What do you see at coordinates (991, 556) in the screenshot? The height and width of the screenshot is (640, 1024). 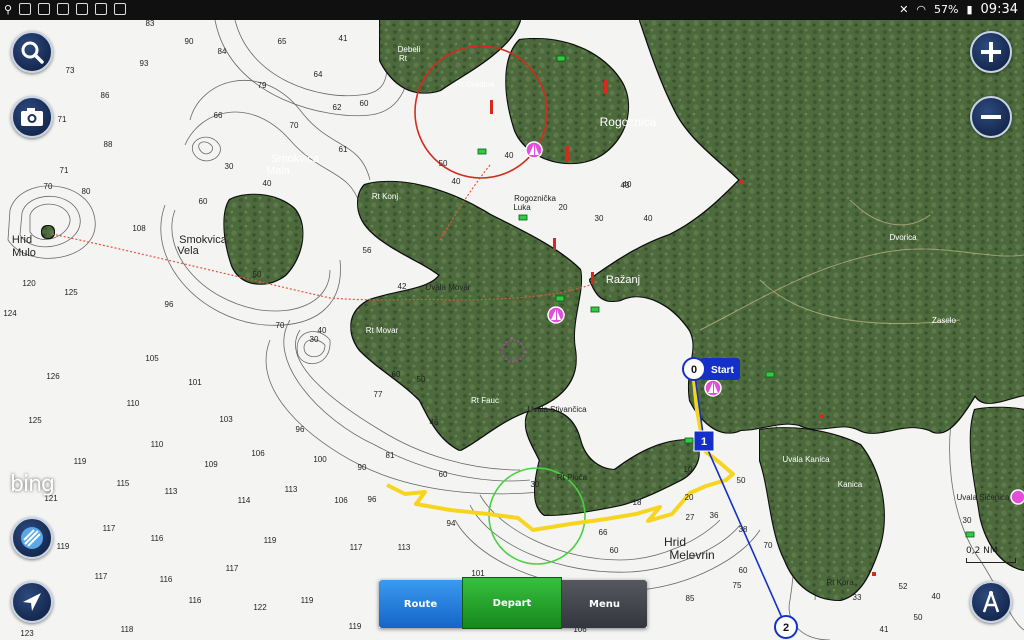 I see `scale-bar: 0,2 NM` at bounding box center [991, 556].